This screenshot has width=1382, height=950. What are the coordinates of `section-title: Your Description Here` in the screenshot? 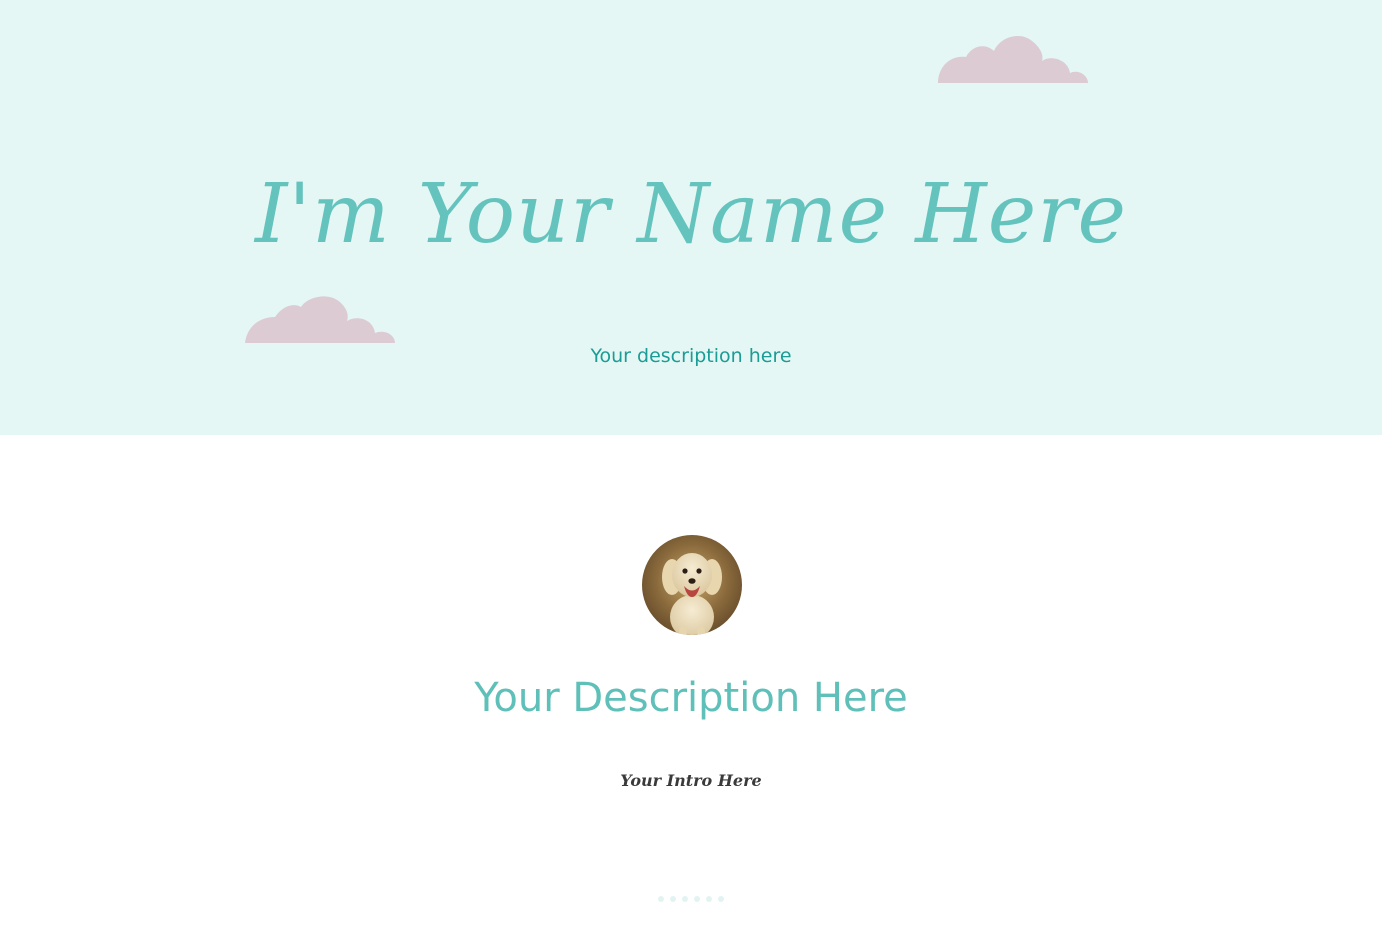 It's located at (691, 698).